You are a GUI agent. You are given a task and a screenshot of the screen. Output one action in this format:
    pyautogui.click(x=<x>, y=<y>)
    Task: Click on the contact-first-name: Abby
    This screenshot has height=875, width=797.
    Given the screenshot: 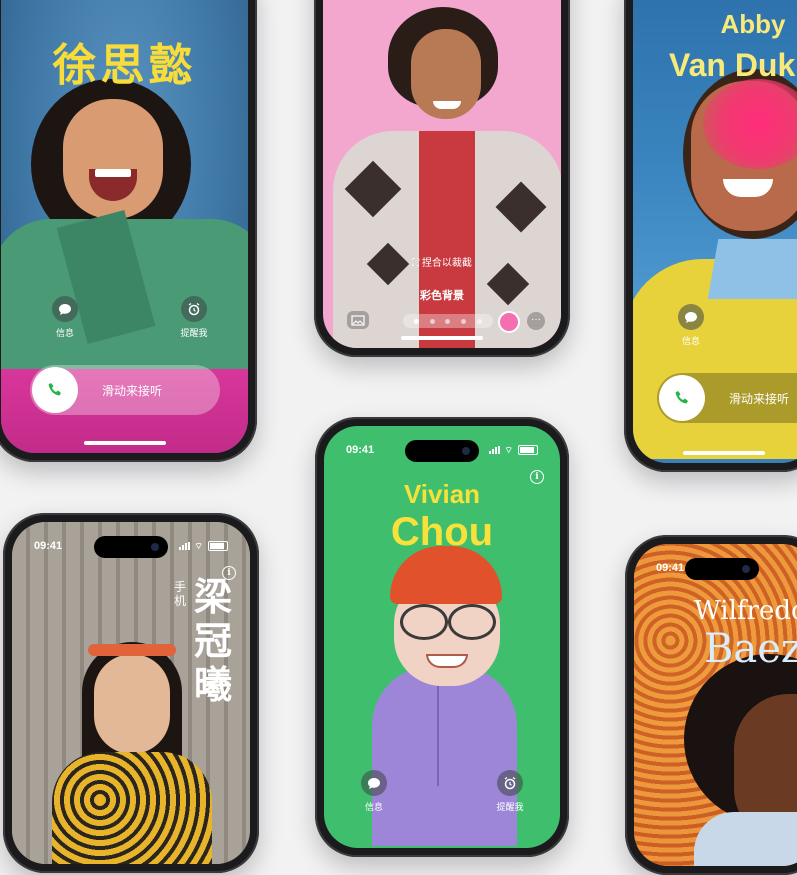 What is the action you would take?
    pyautogui.click(x=753, y=24)
    